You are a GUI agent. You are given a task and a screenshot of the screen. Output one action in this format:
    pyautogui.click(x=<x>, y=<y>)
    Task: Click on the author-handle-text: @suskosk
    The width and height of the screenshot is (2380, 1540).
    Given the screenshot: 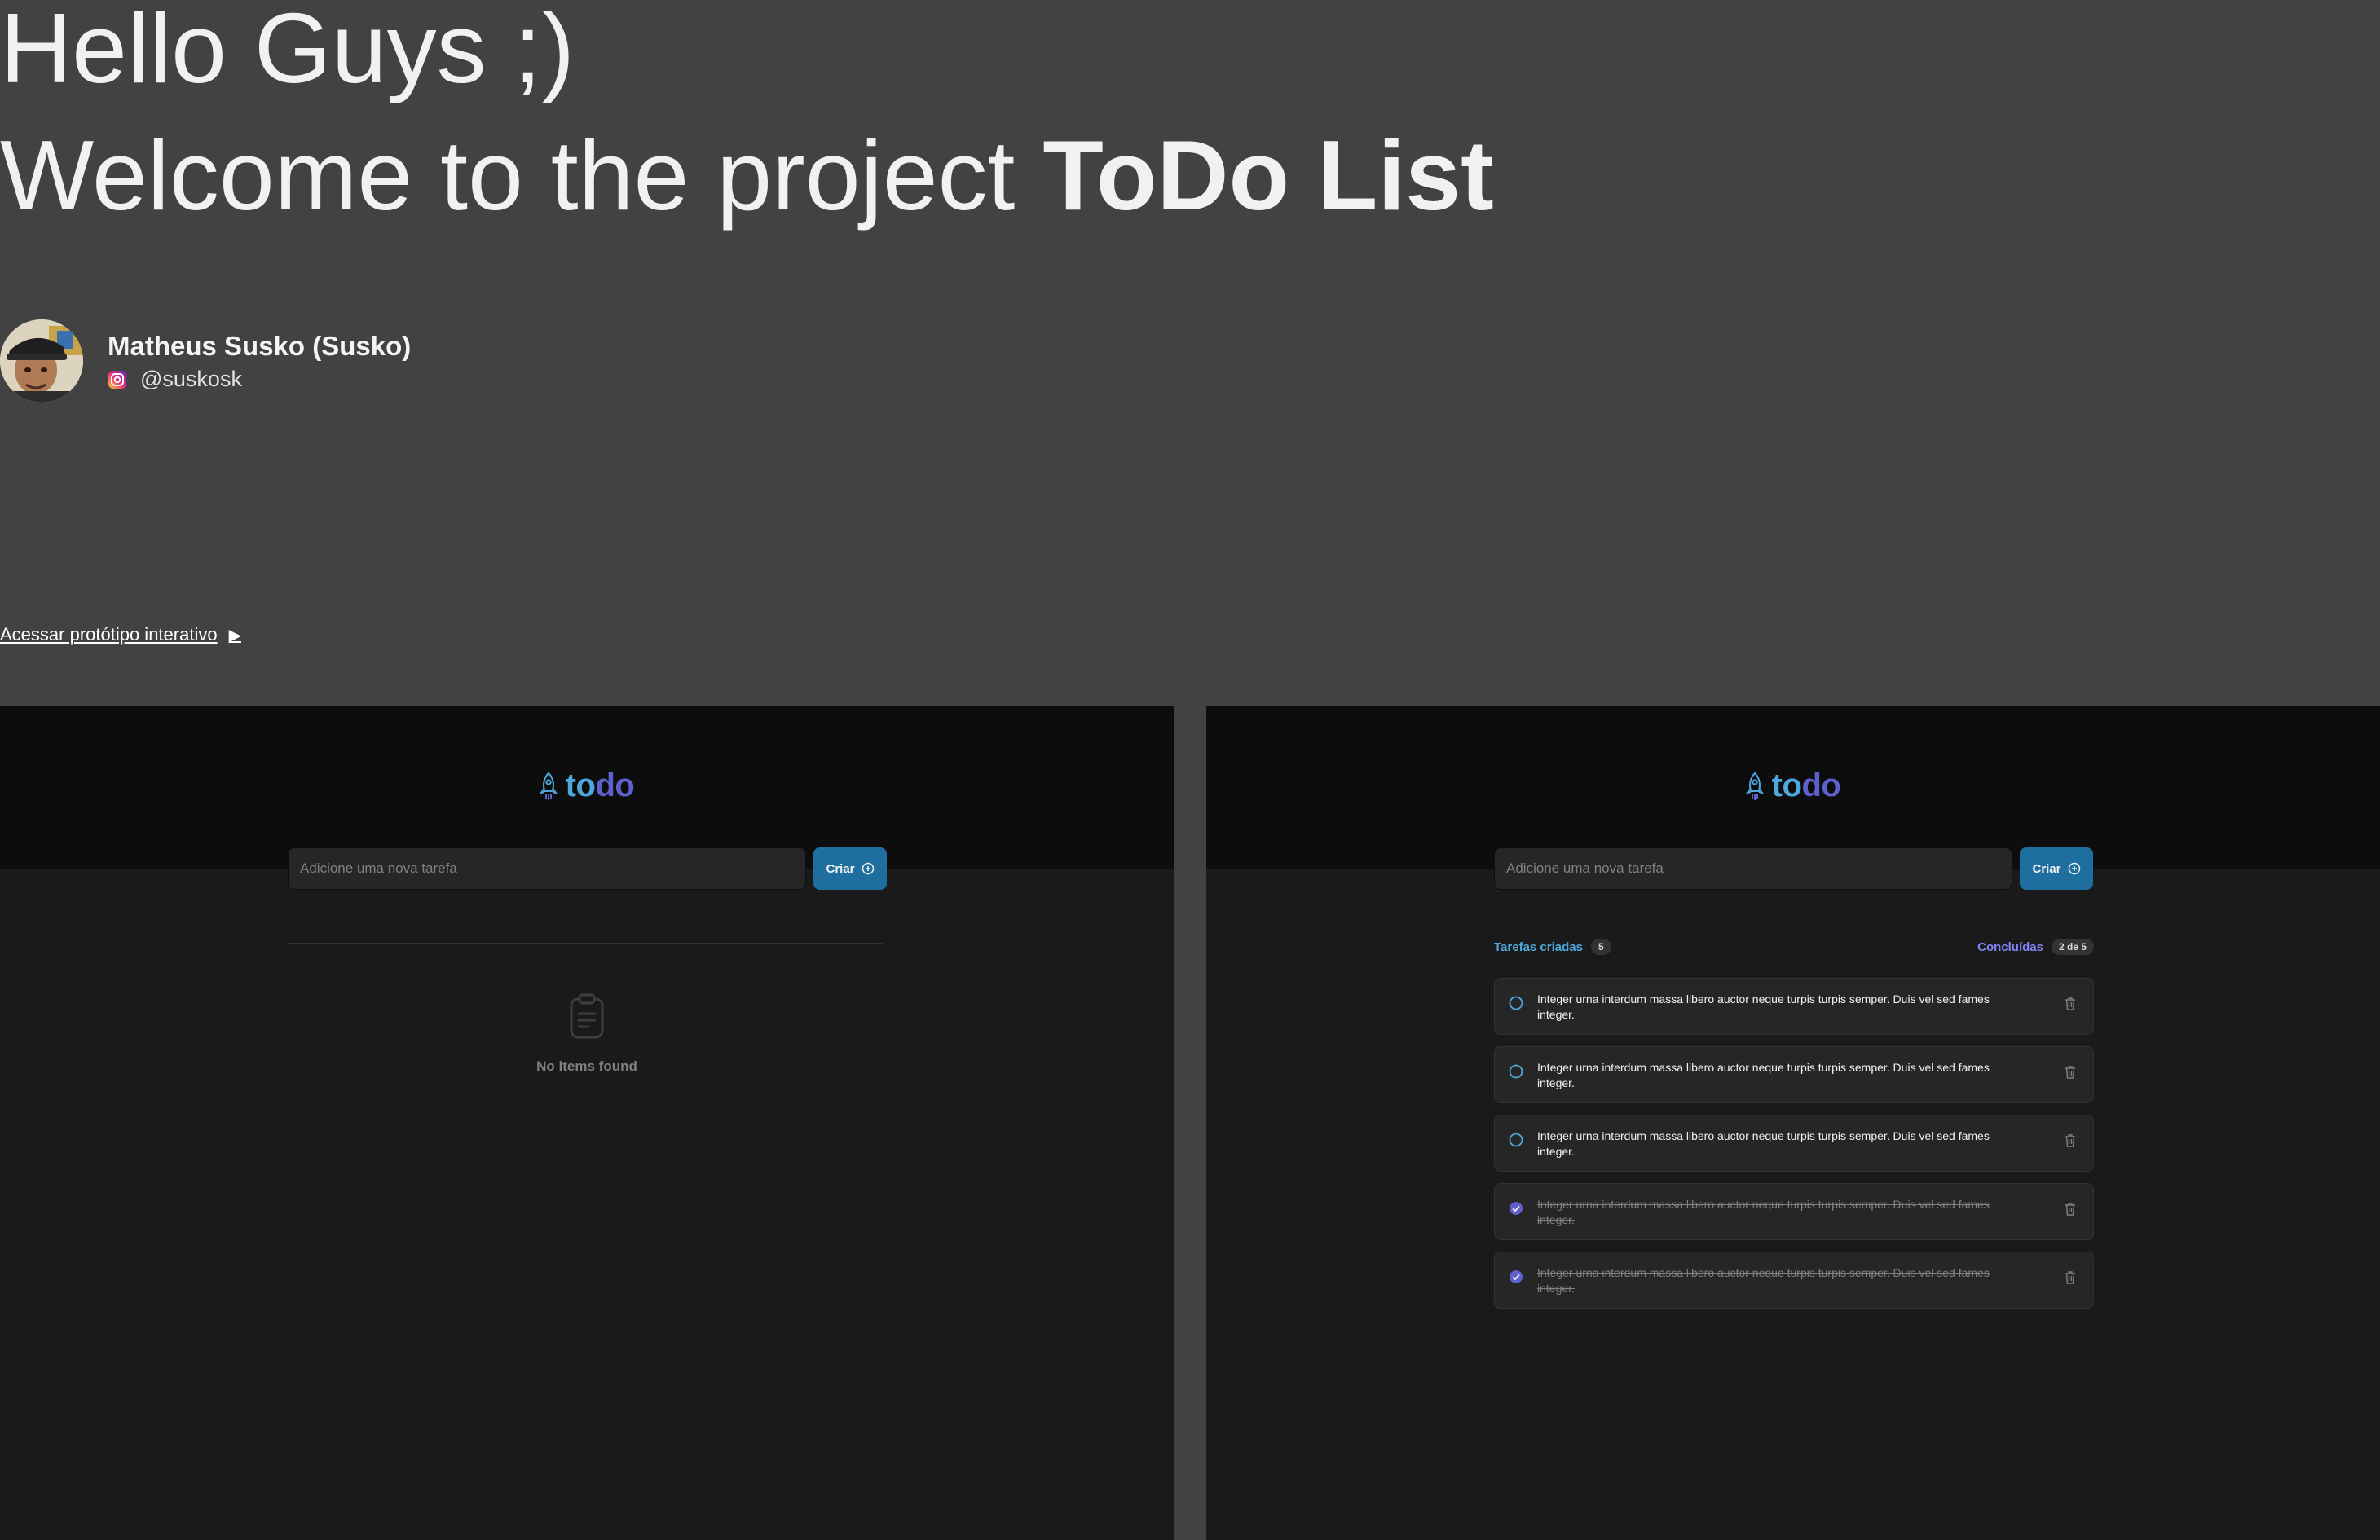 What is the action you would take?
    pyautogui.click(x=191, y=379)
    